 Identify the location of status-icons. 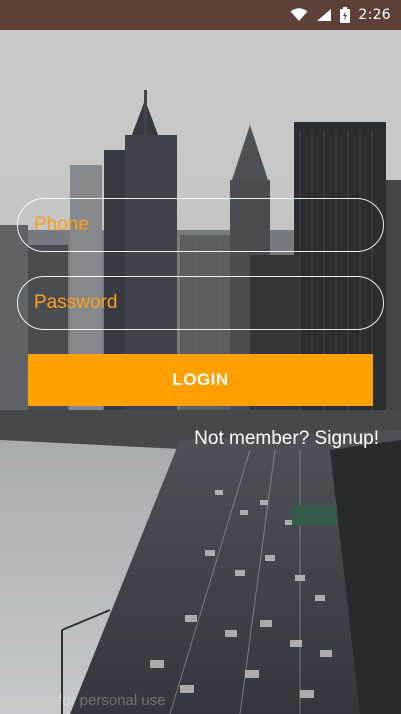
(320, 15).